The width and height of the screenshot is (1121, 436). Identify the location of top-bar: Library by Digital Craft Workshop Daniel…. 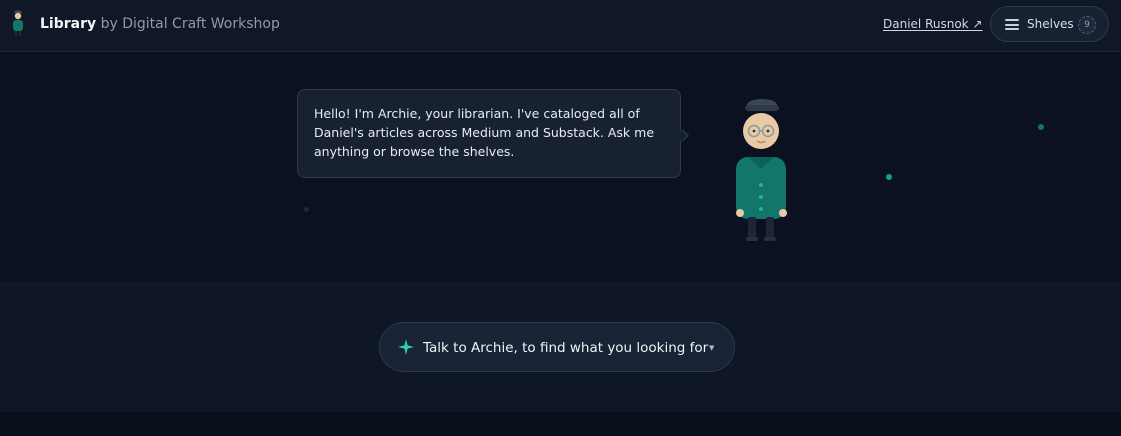
(560, 26).